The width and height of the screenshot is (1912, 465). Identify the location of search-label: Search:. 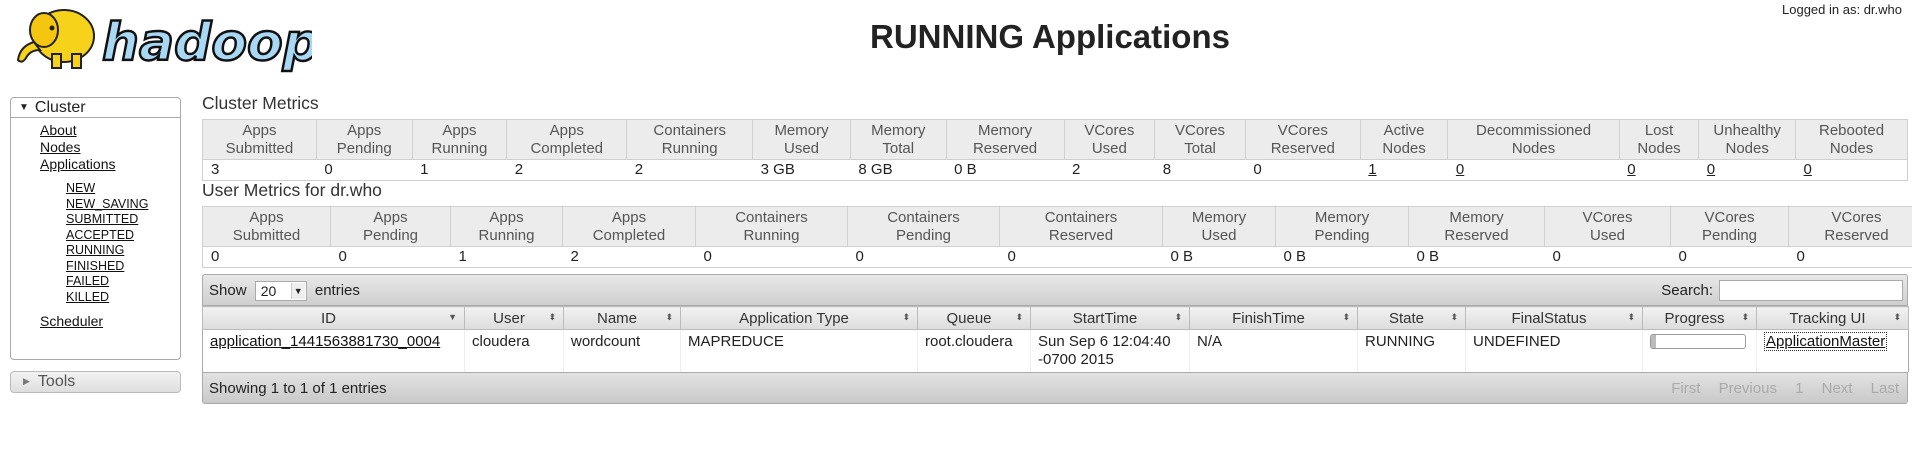
(1687, 290).